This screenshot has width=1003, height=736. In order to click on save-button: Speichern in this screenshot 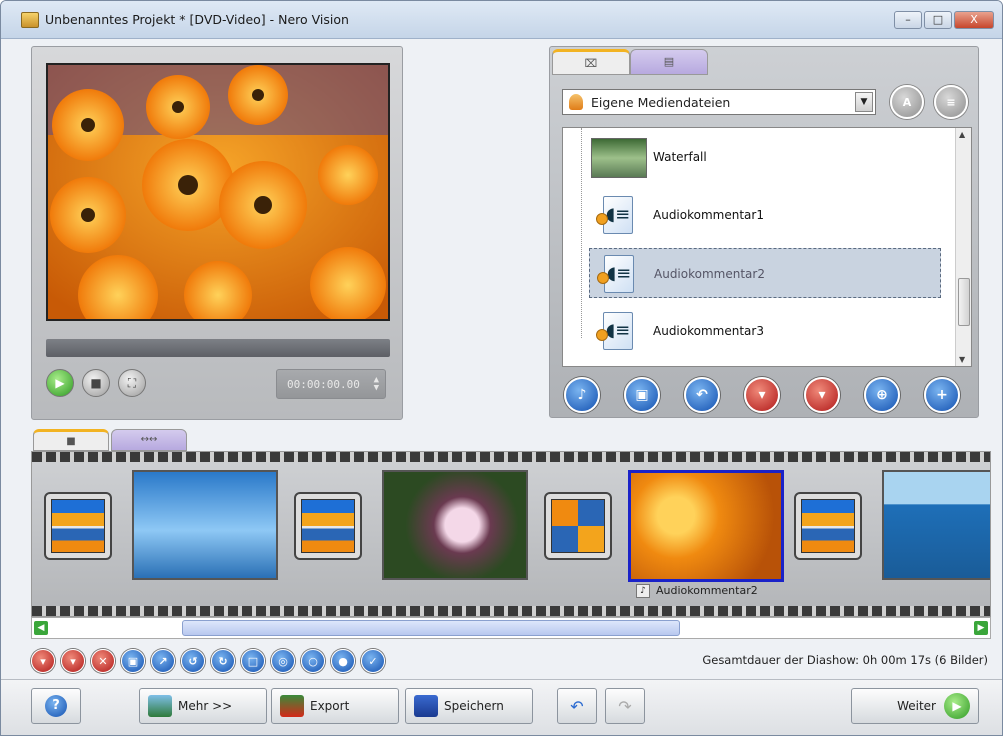, I will do `click(469, 706)`.